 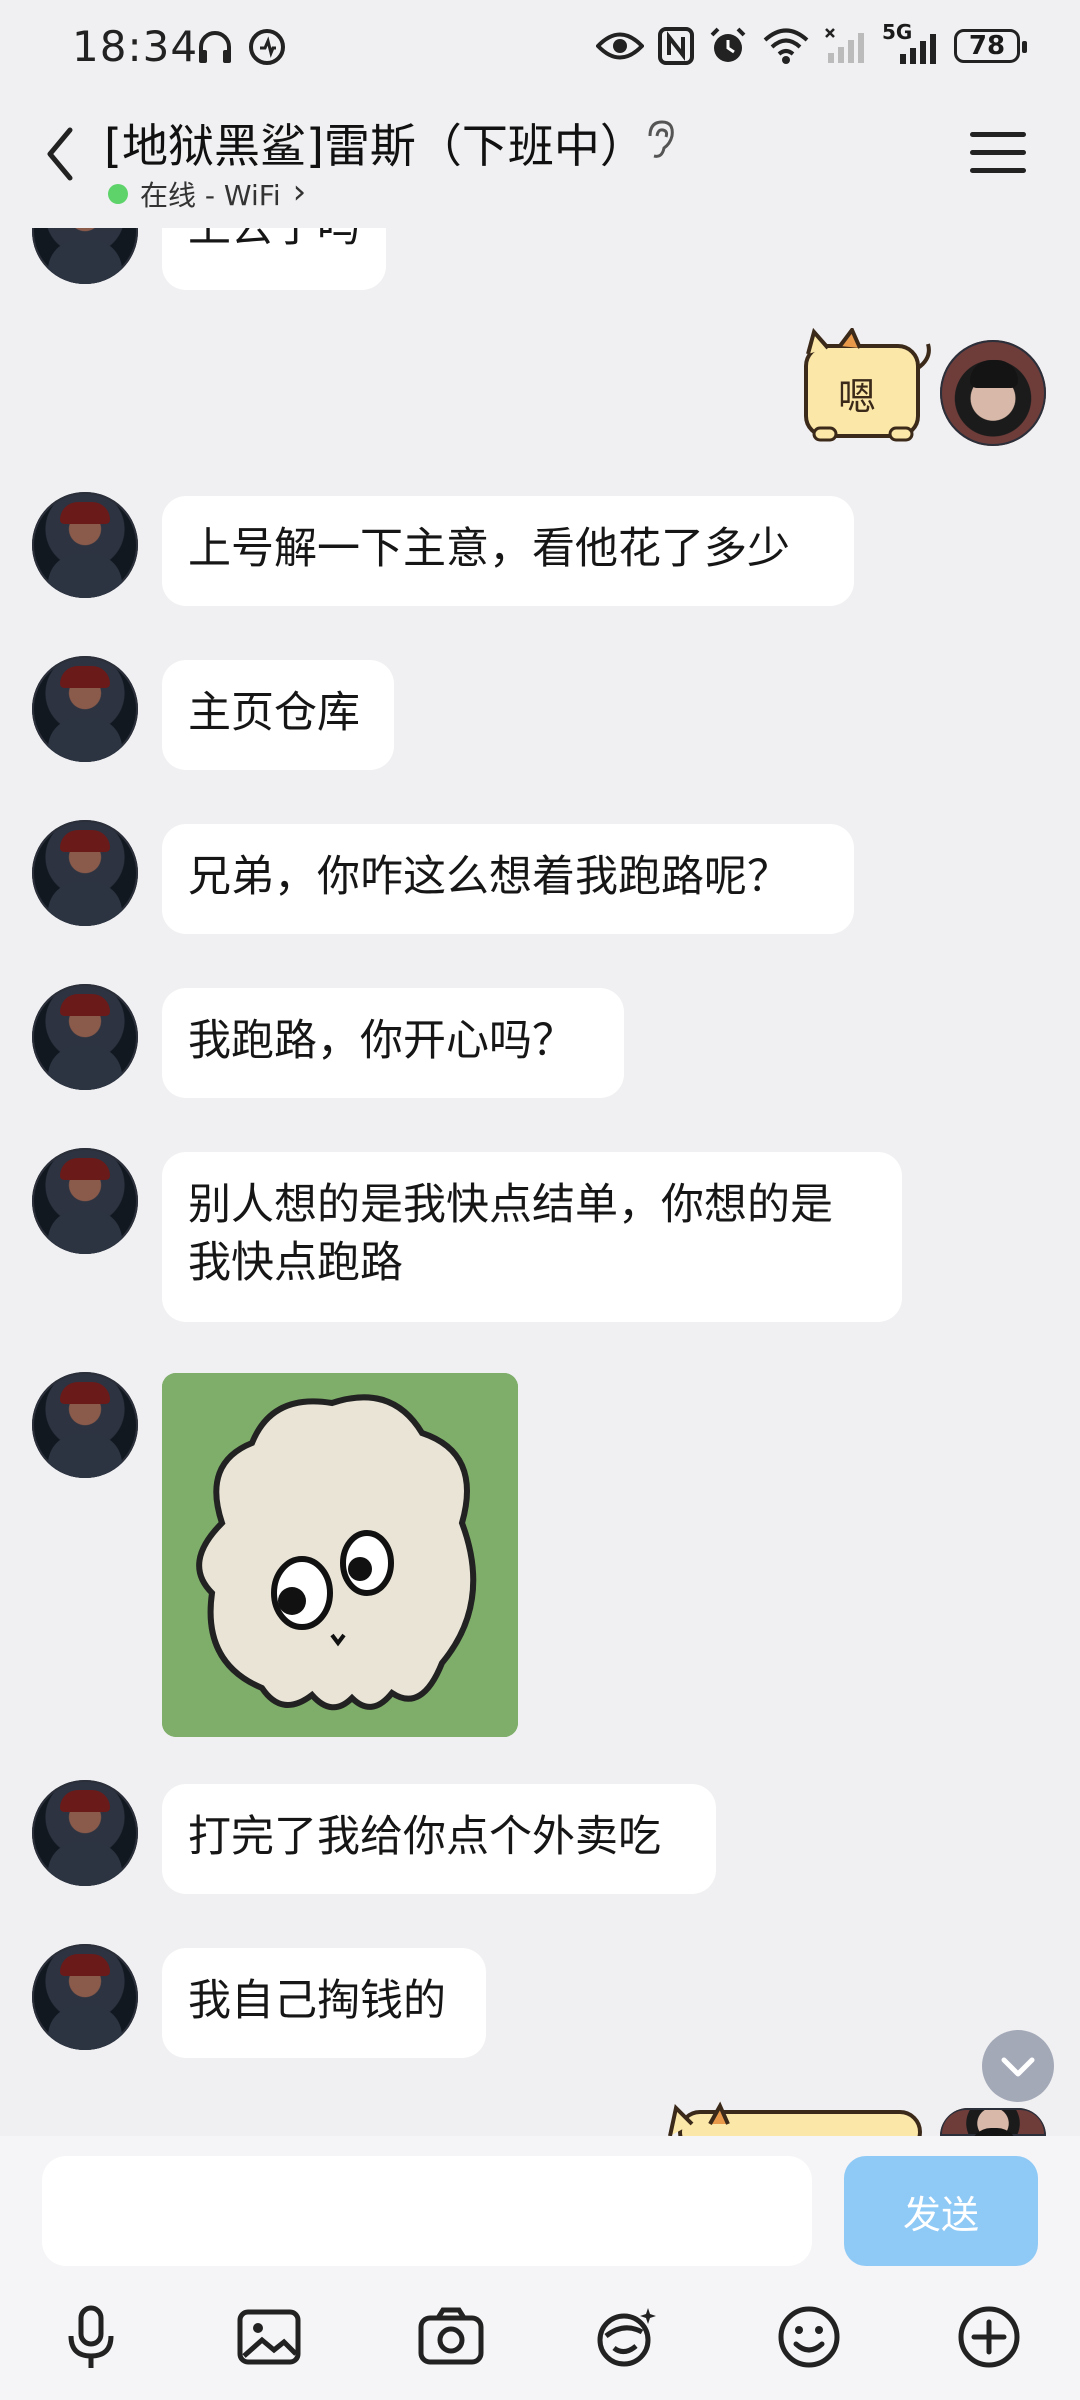 What do you see at coordinates (676, 46) in the screenshot?
I see `nfc-icon` at bounding box center [676, 46].